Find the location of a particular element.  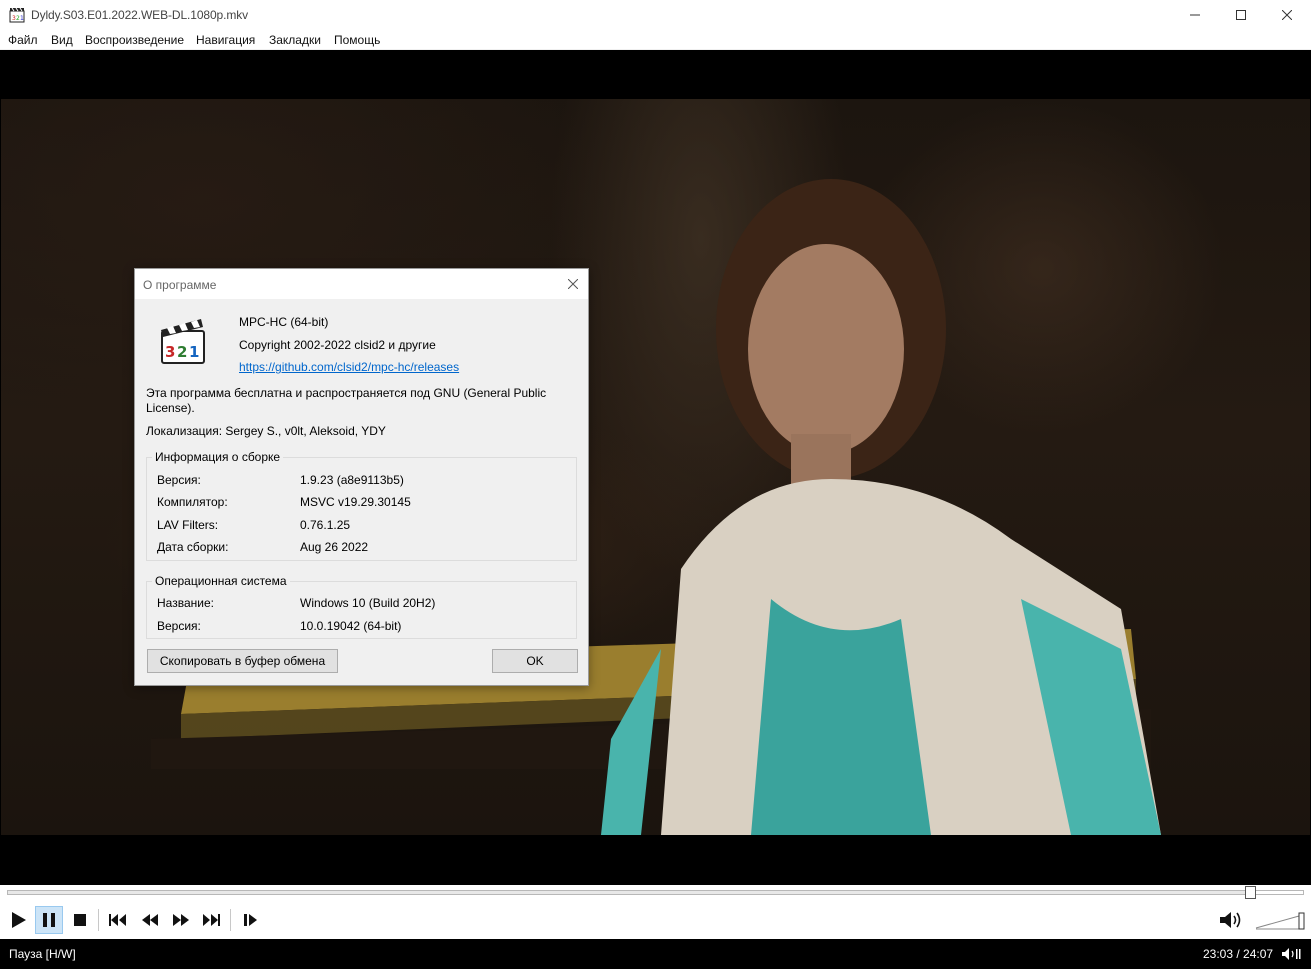

compiler-key: Компилятор: is located at coordinates (192, 502).